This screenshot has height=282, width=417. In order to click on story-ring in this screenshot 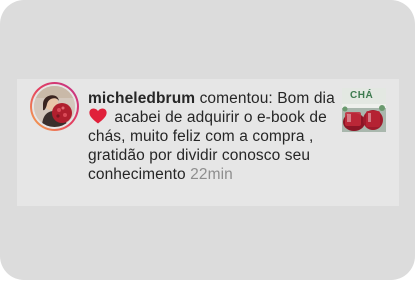, I will do `click(54, 106)`.